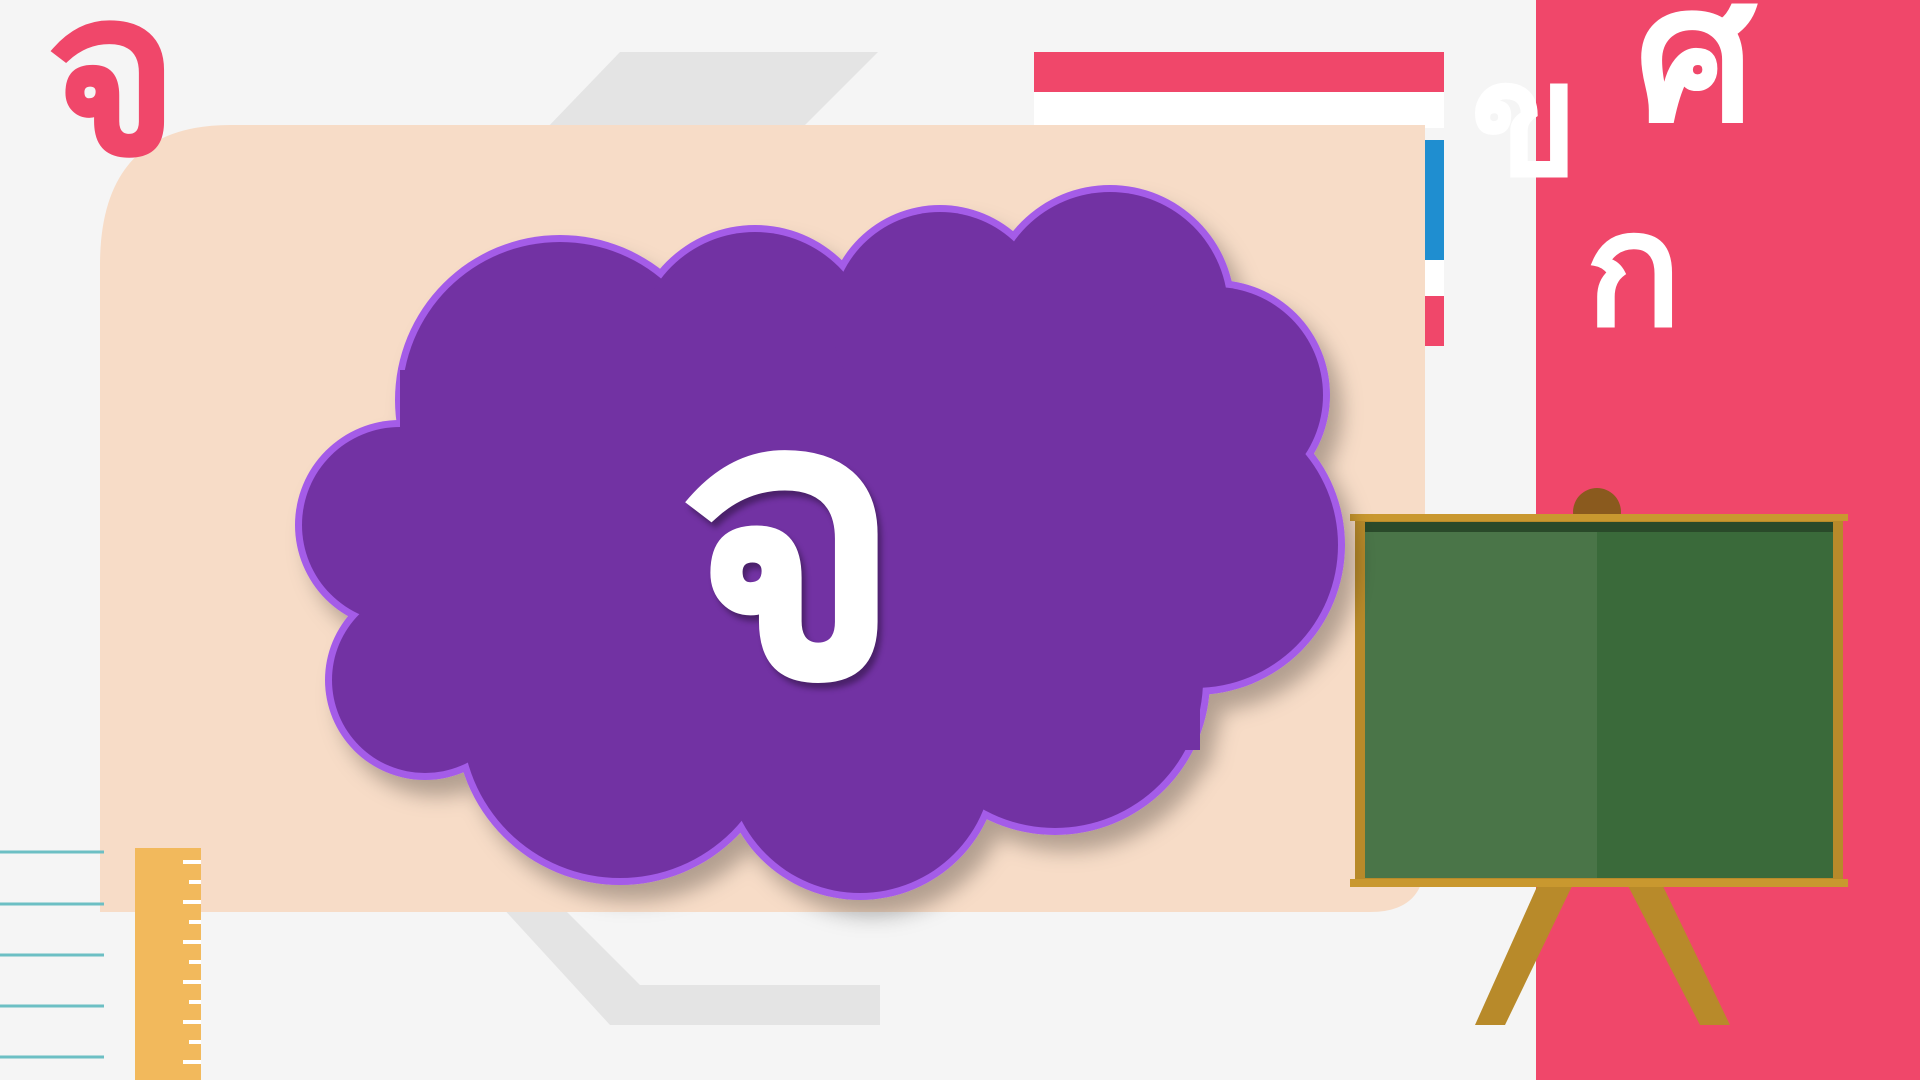 This screenshot has width=1920, height=1080. What do you see at coordinates (1633, 269) in the screenshot?
I see `panel-thai-letter-3: ก` at bounding box center [1633, 269].